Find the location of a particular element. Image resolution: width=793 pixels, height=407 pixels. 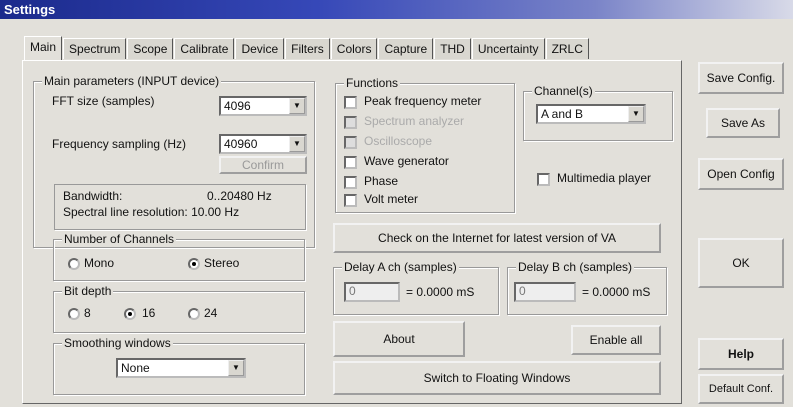

smoothing-select: None ▼ is located at coordinates (181, 368).